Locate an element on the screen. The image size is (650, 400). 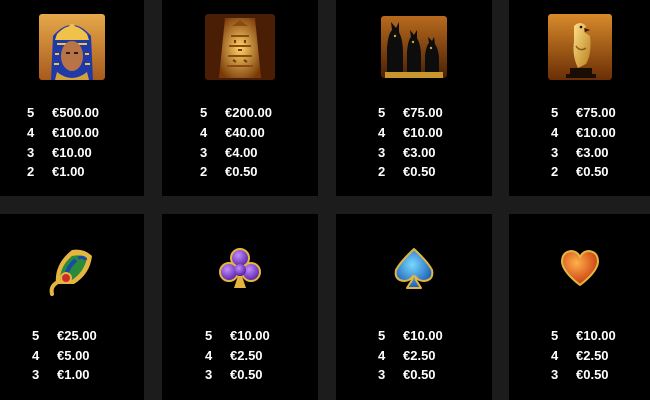
payout-amount: €25.00 is located at coordinates (77, 335).